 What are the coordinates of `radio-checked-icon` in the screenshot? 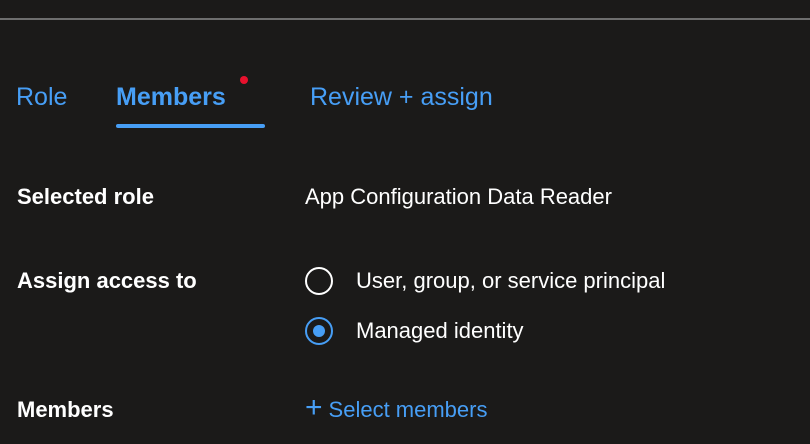 It's located at (319, 331).